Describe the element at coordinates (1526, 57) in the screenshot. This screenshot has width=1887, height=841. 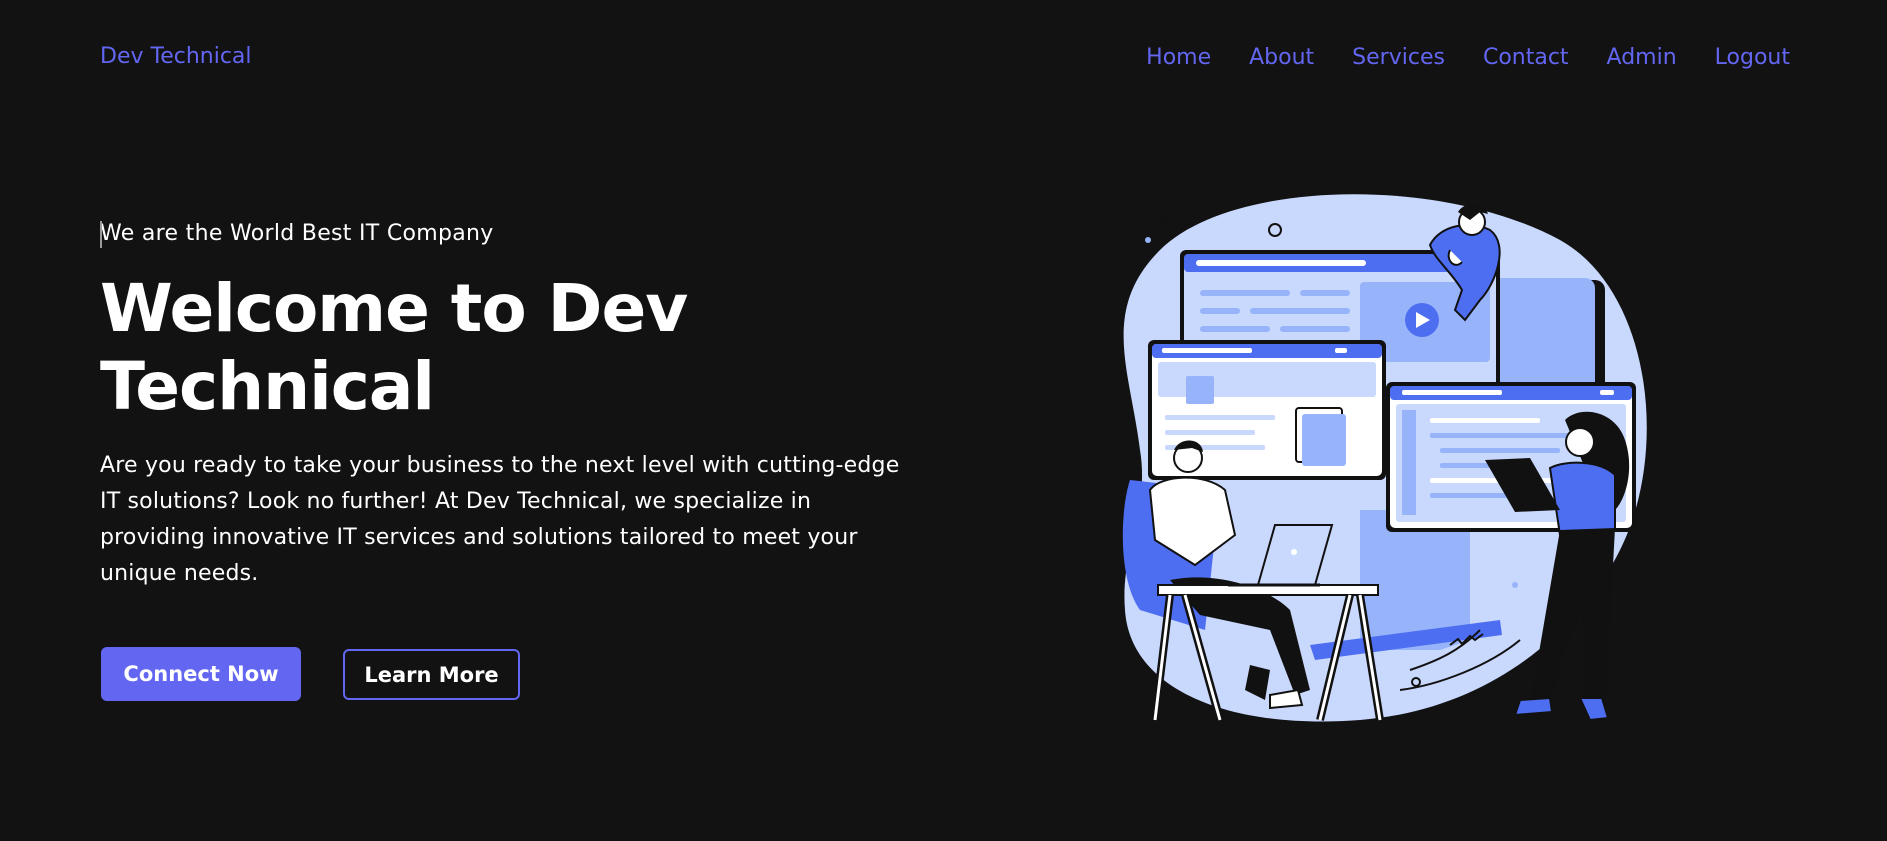
I see `nav-contact: Contact` at that location.